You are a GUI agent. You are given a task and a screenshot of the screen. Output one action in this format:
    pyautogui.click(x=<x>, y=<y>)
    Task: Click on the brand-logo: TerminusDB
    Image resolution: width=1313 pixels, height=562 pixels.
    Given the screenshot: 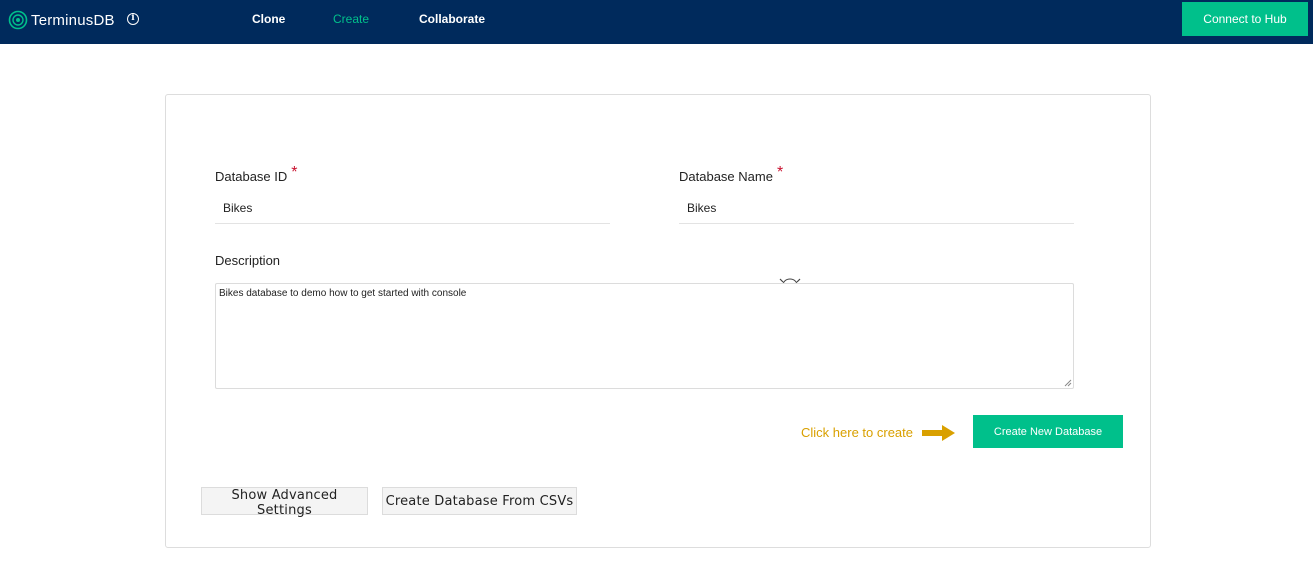 What is the action you would take?
    pyautogui.click(x=61, y=20)
    